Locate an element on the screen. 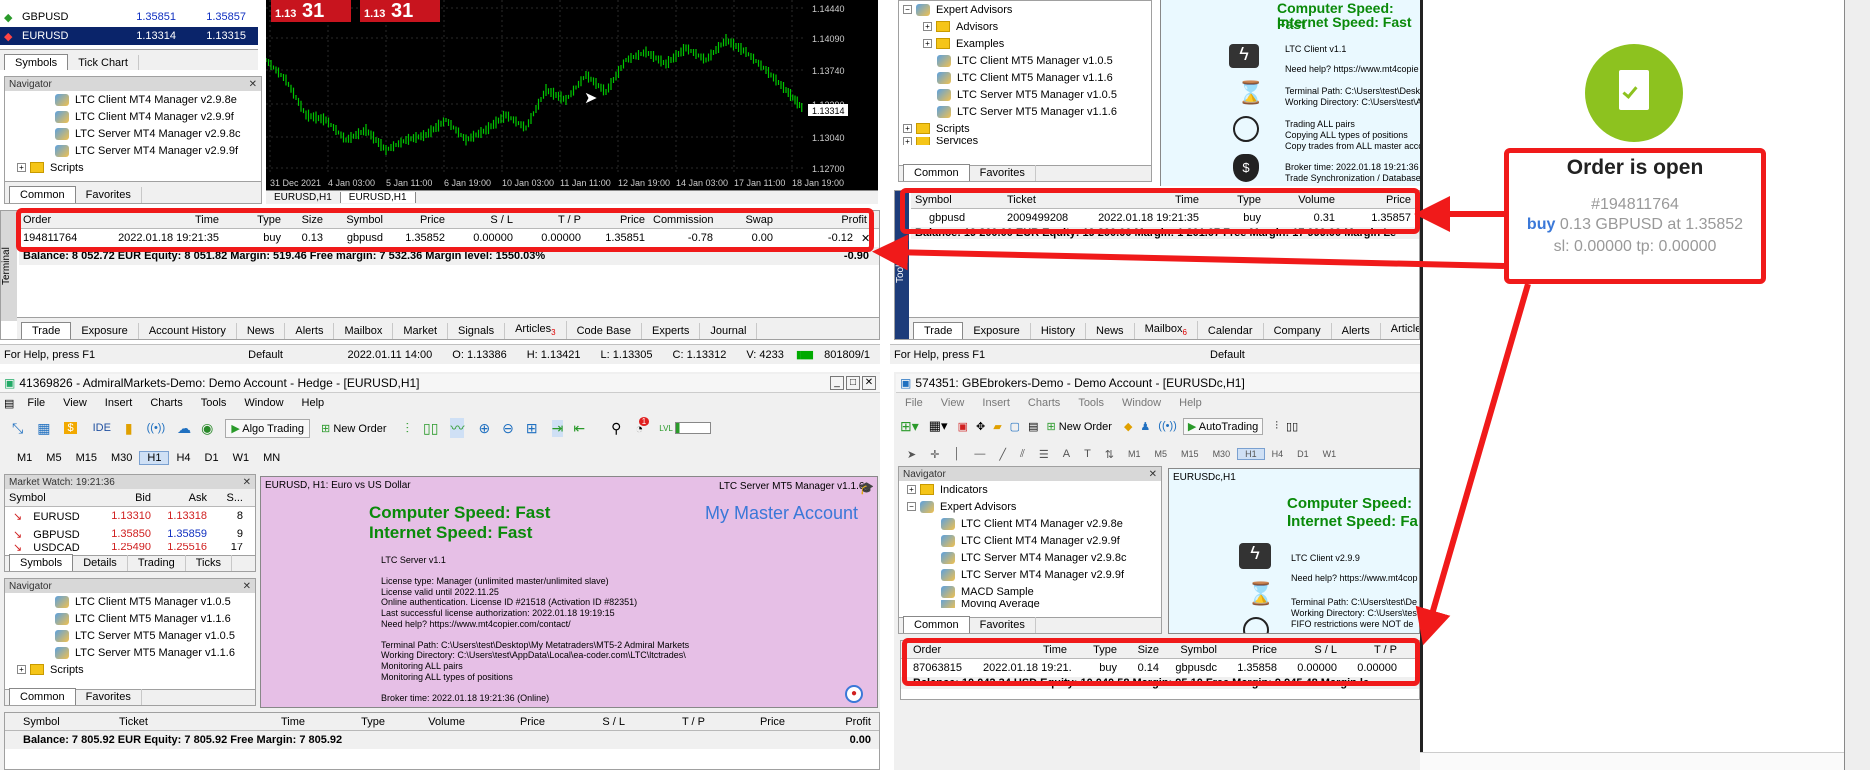 The image size is (1870, 770). user-icon: ♟ is located at coordinates (1145, 426).